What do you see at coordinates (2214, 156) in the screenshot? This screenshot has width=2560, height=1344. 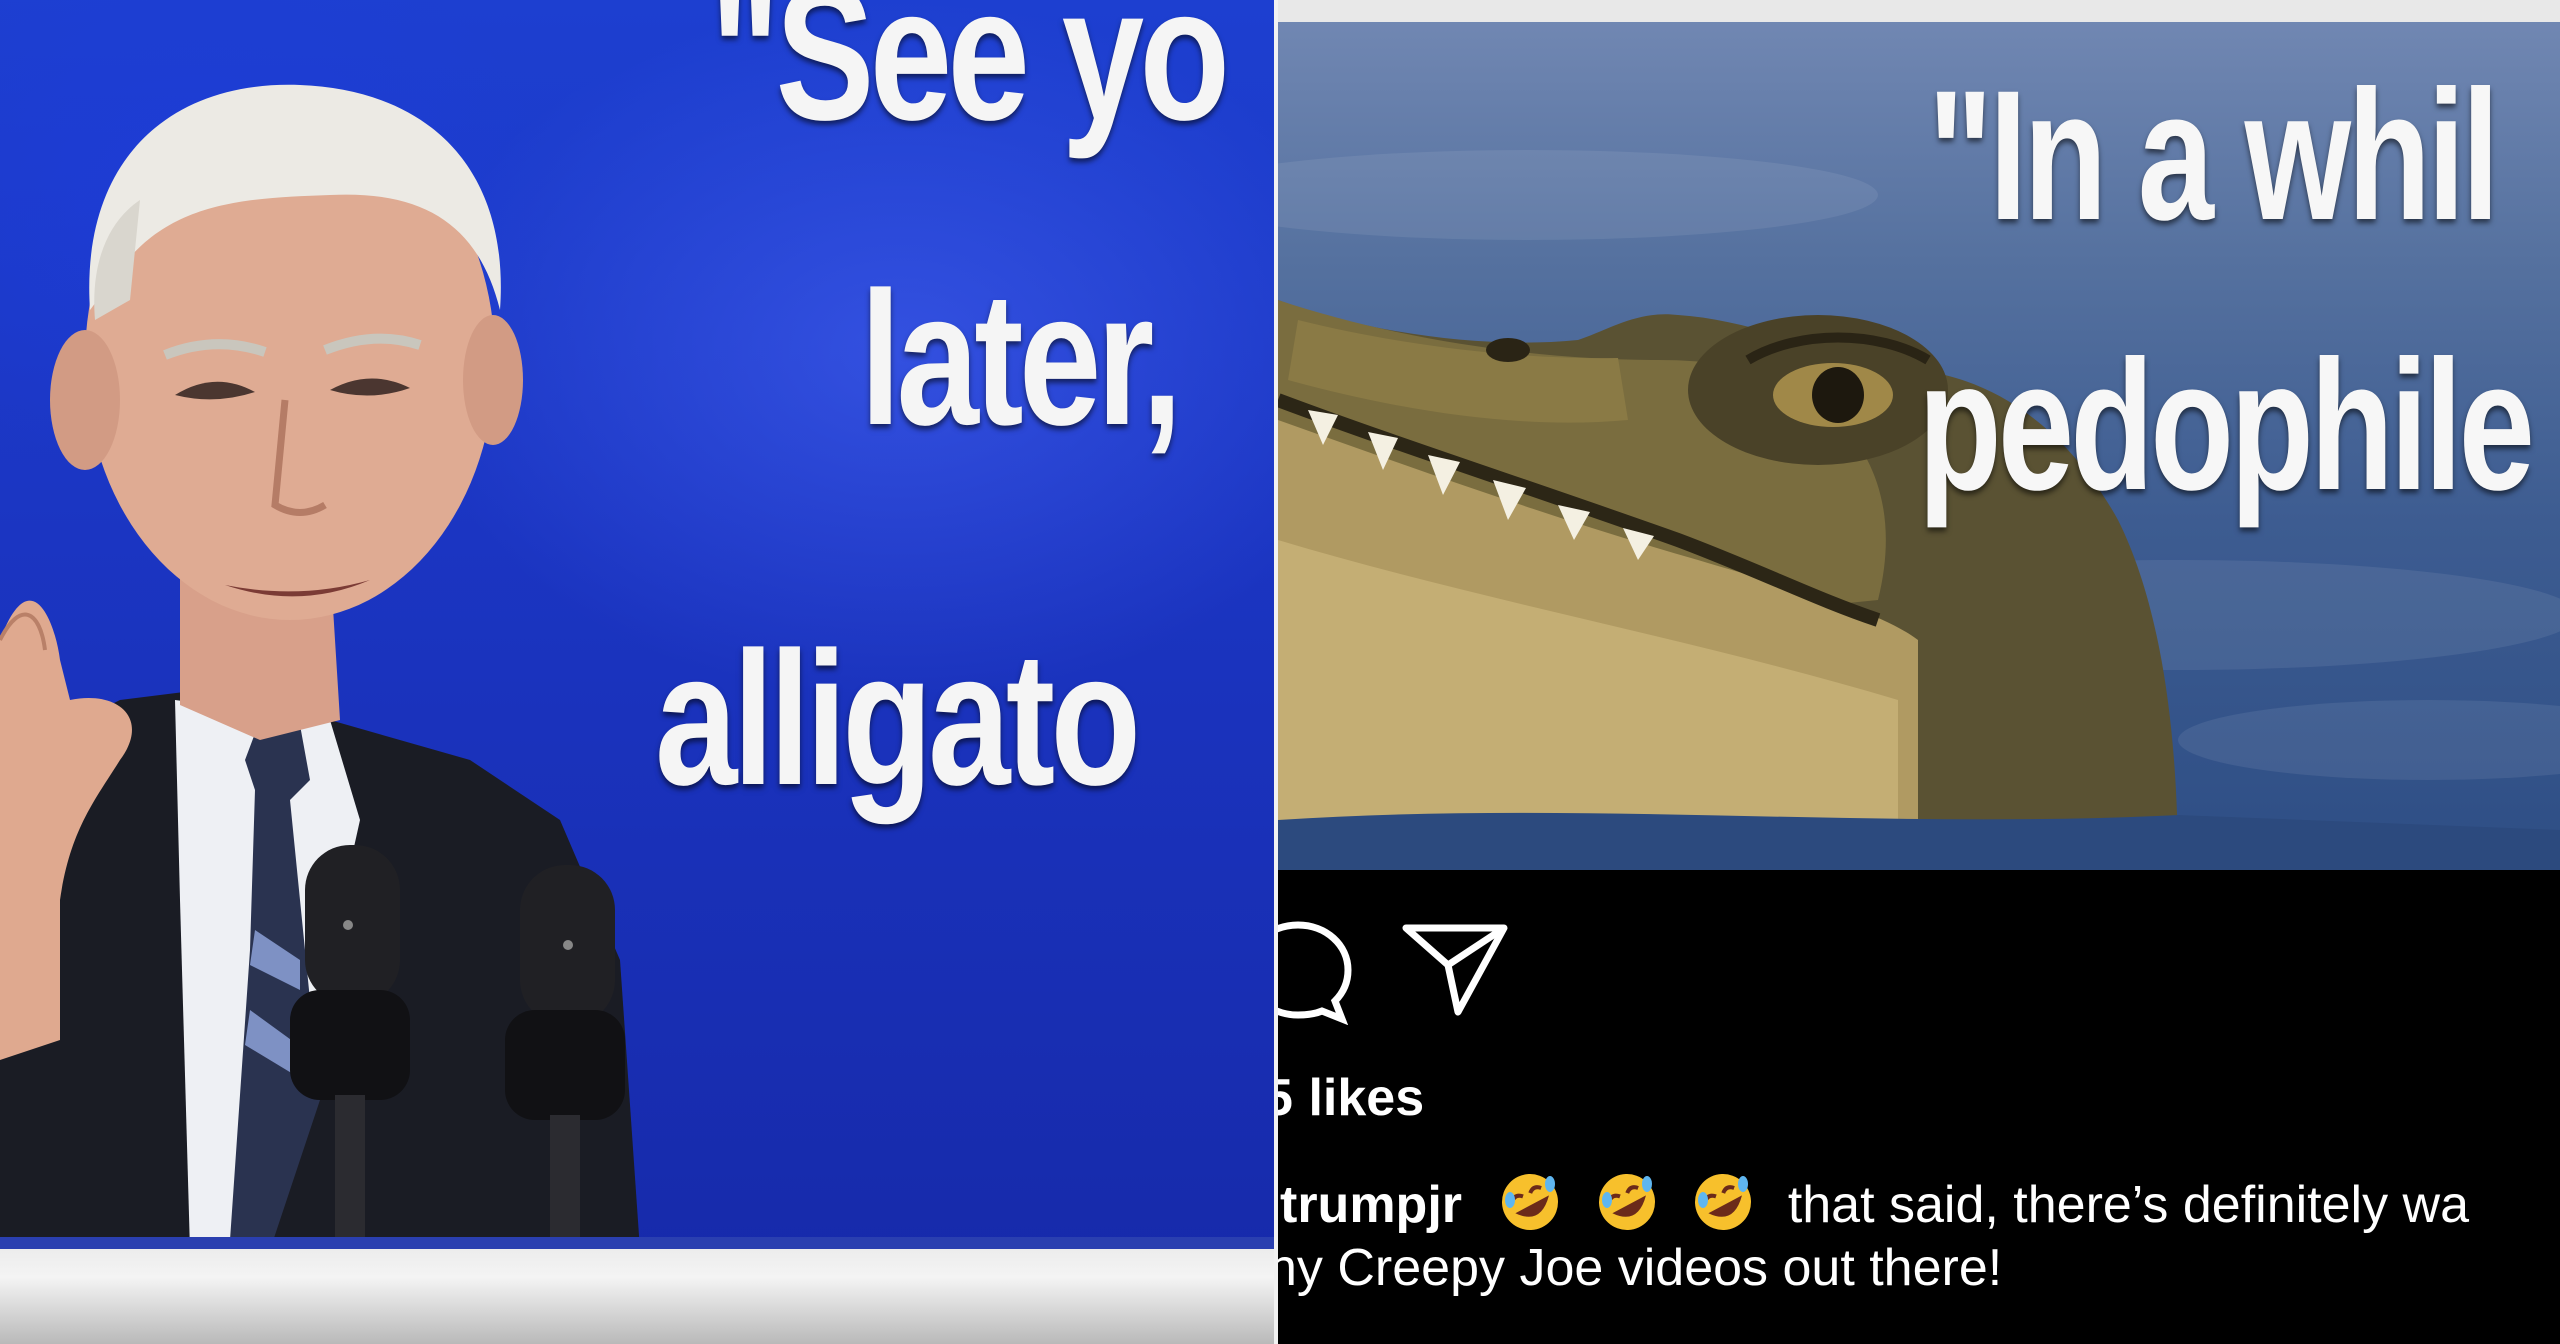 I see `meme-caption-line-1: "In a whil` at bounding box center [2214, 156].